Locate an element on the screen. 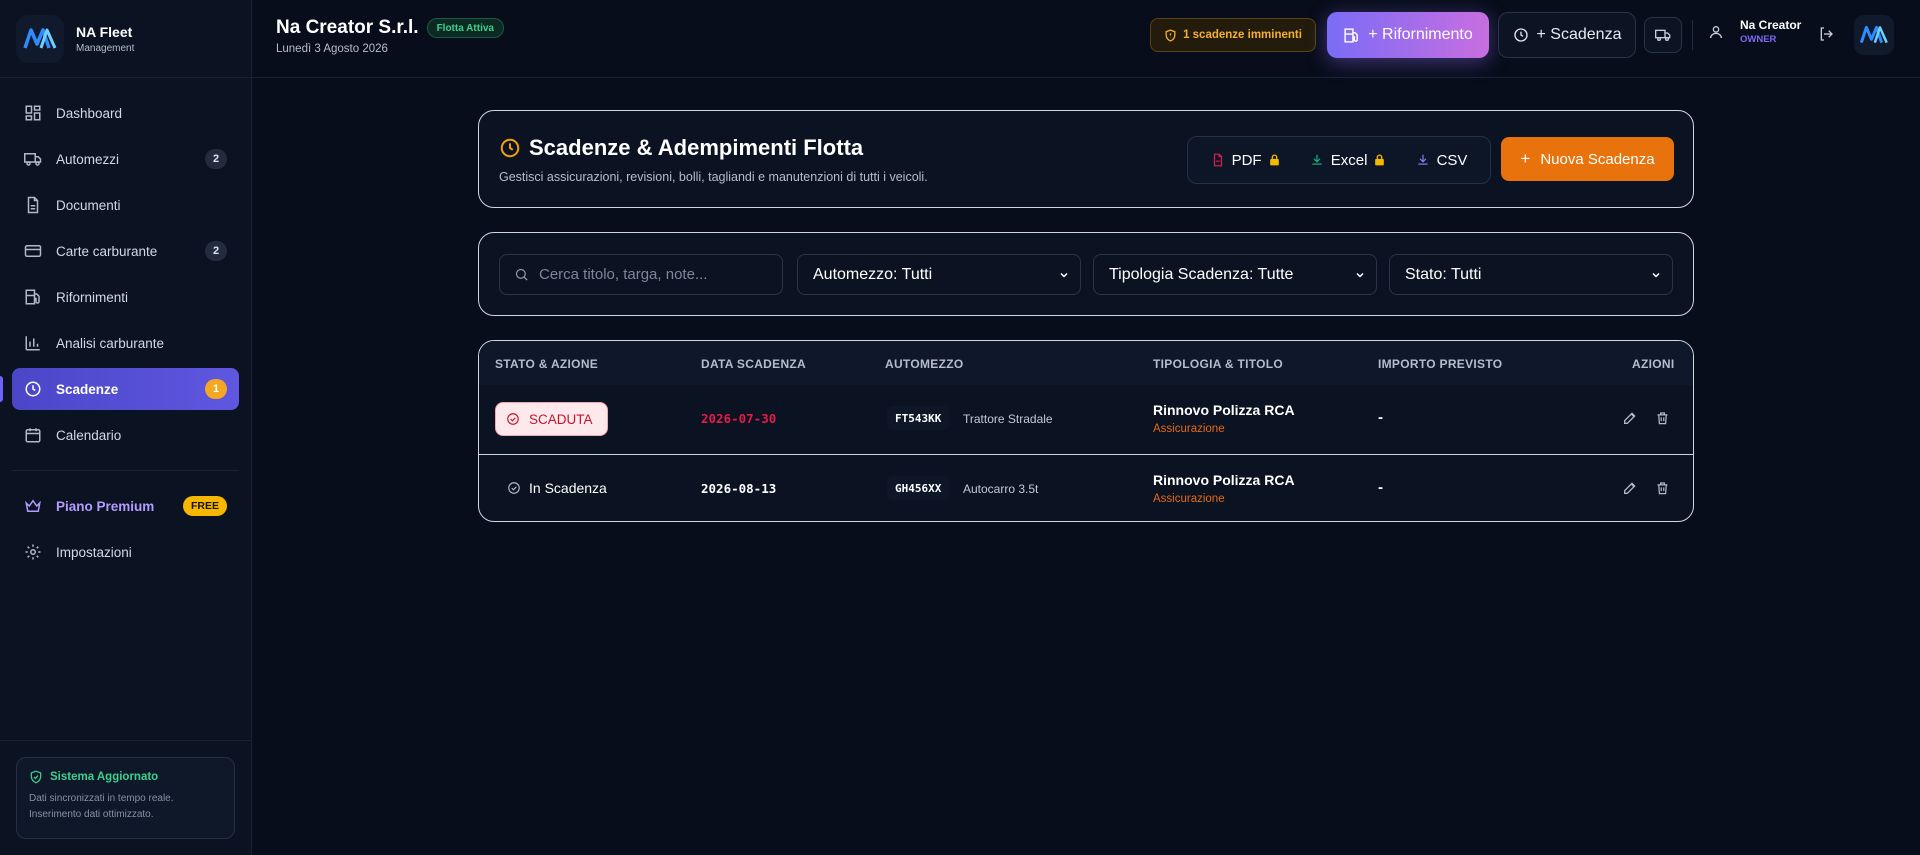 The height and width of the screenshot is (855, 1920). column-header: IMPORTO PREVISTO is located at coordinates (1440, 364).